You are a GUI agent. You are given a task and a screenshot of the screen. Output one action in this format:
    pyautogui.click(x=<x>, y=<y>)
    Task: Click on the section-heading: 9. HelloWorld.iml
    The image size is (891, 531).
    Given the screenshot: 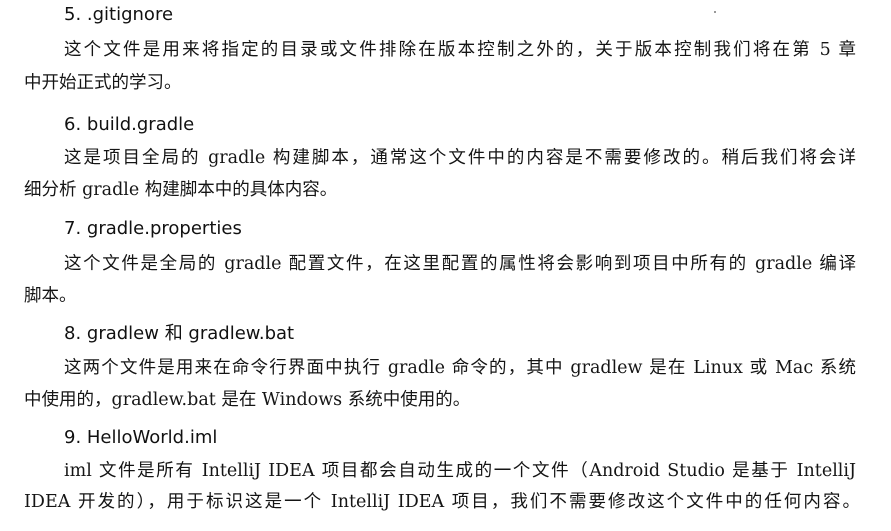 What is the action you would take?
    pyautogui.click(x=141, y=437)
    